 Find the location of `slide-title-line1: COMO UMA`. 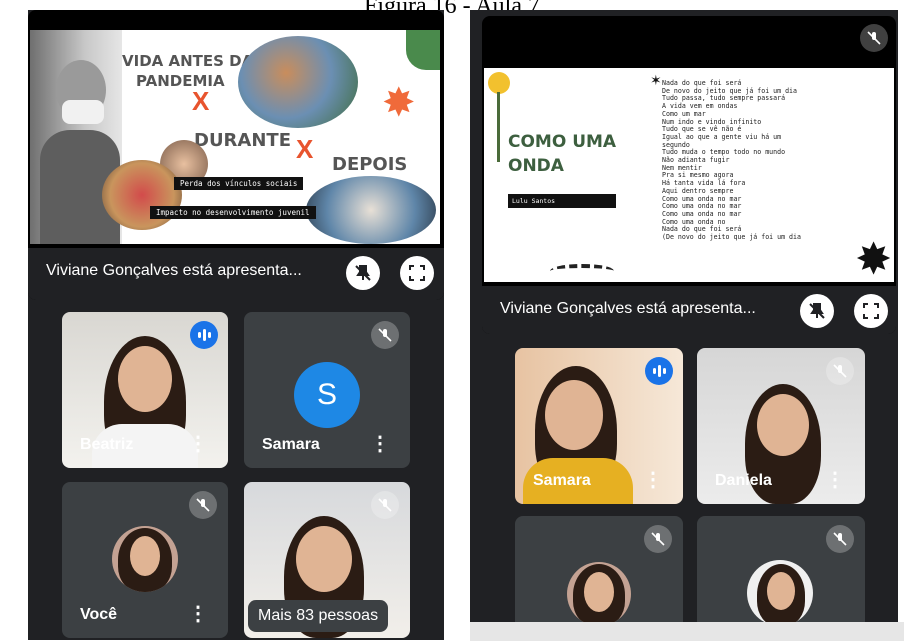

slide-title-line1: COMO UMA is located at coordinates (562, 142).